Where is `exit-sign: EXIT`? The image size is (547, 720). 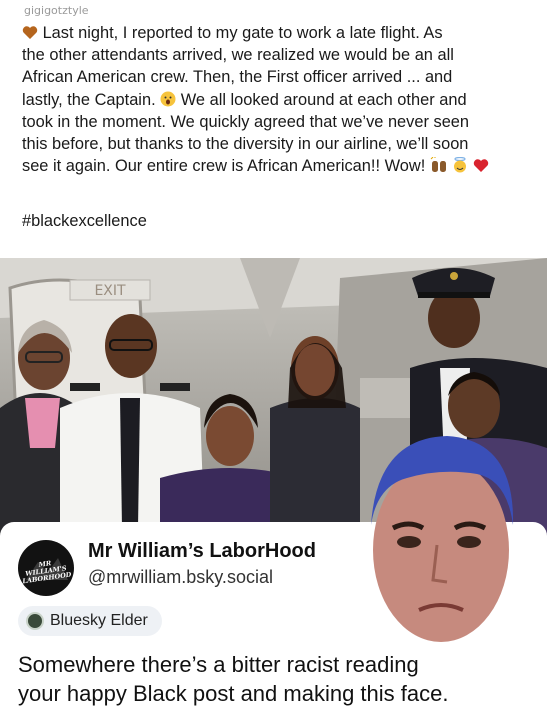 exit-sign: EXIT is located at coordinates (110, 291).